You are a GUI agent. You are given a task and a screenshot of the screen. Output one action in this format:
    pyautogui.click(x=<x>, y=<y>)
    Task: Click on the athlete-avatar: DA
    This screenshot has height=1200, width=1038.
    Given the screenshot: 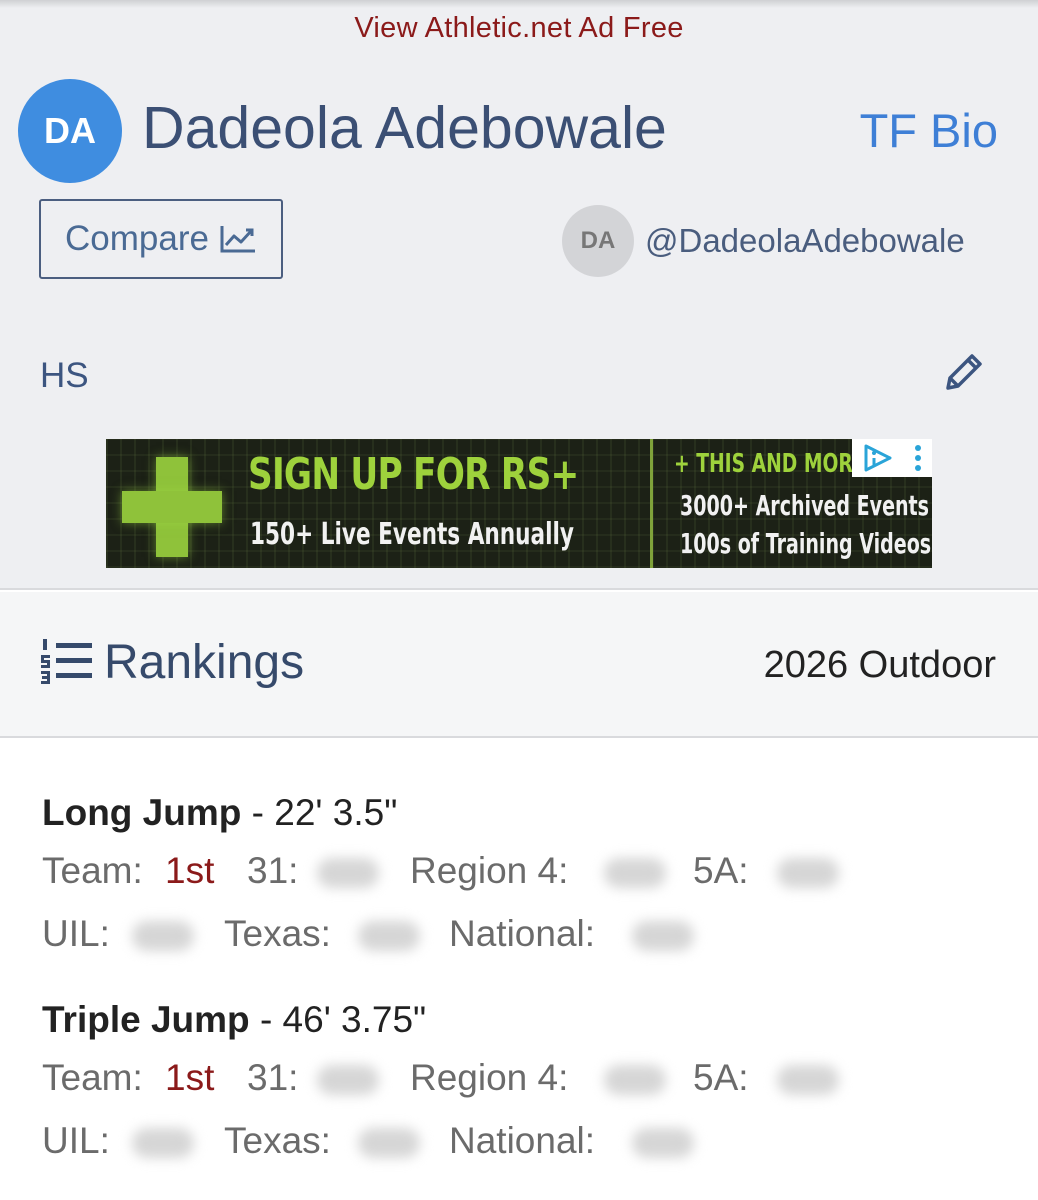 What is the action you would take?
    pyautogui.click(x=70, y=131)
    